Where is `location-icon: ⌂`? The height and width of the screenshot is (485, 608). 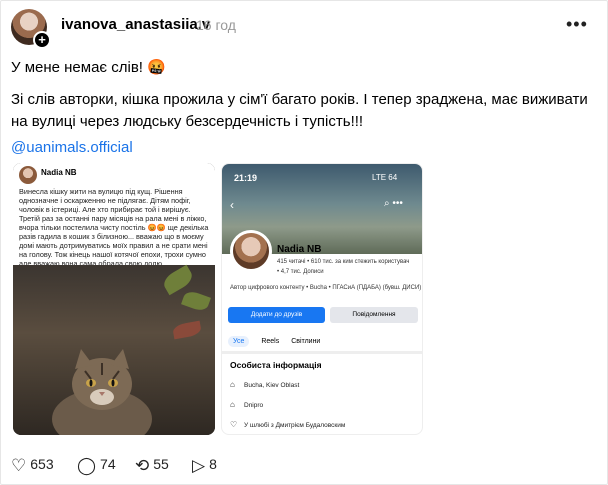
location-icon: ⌂ is located at coordinates (232, 384).